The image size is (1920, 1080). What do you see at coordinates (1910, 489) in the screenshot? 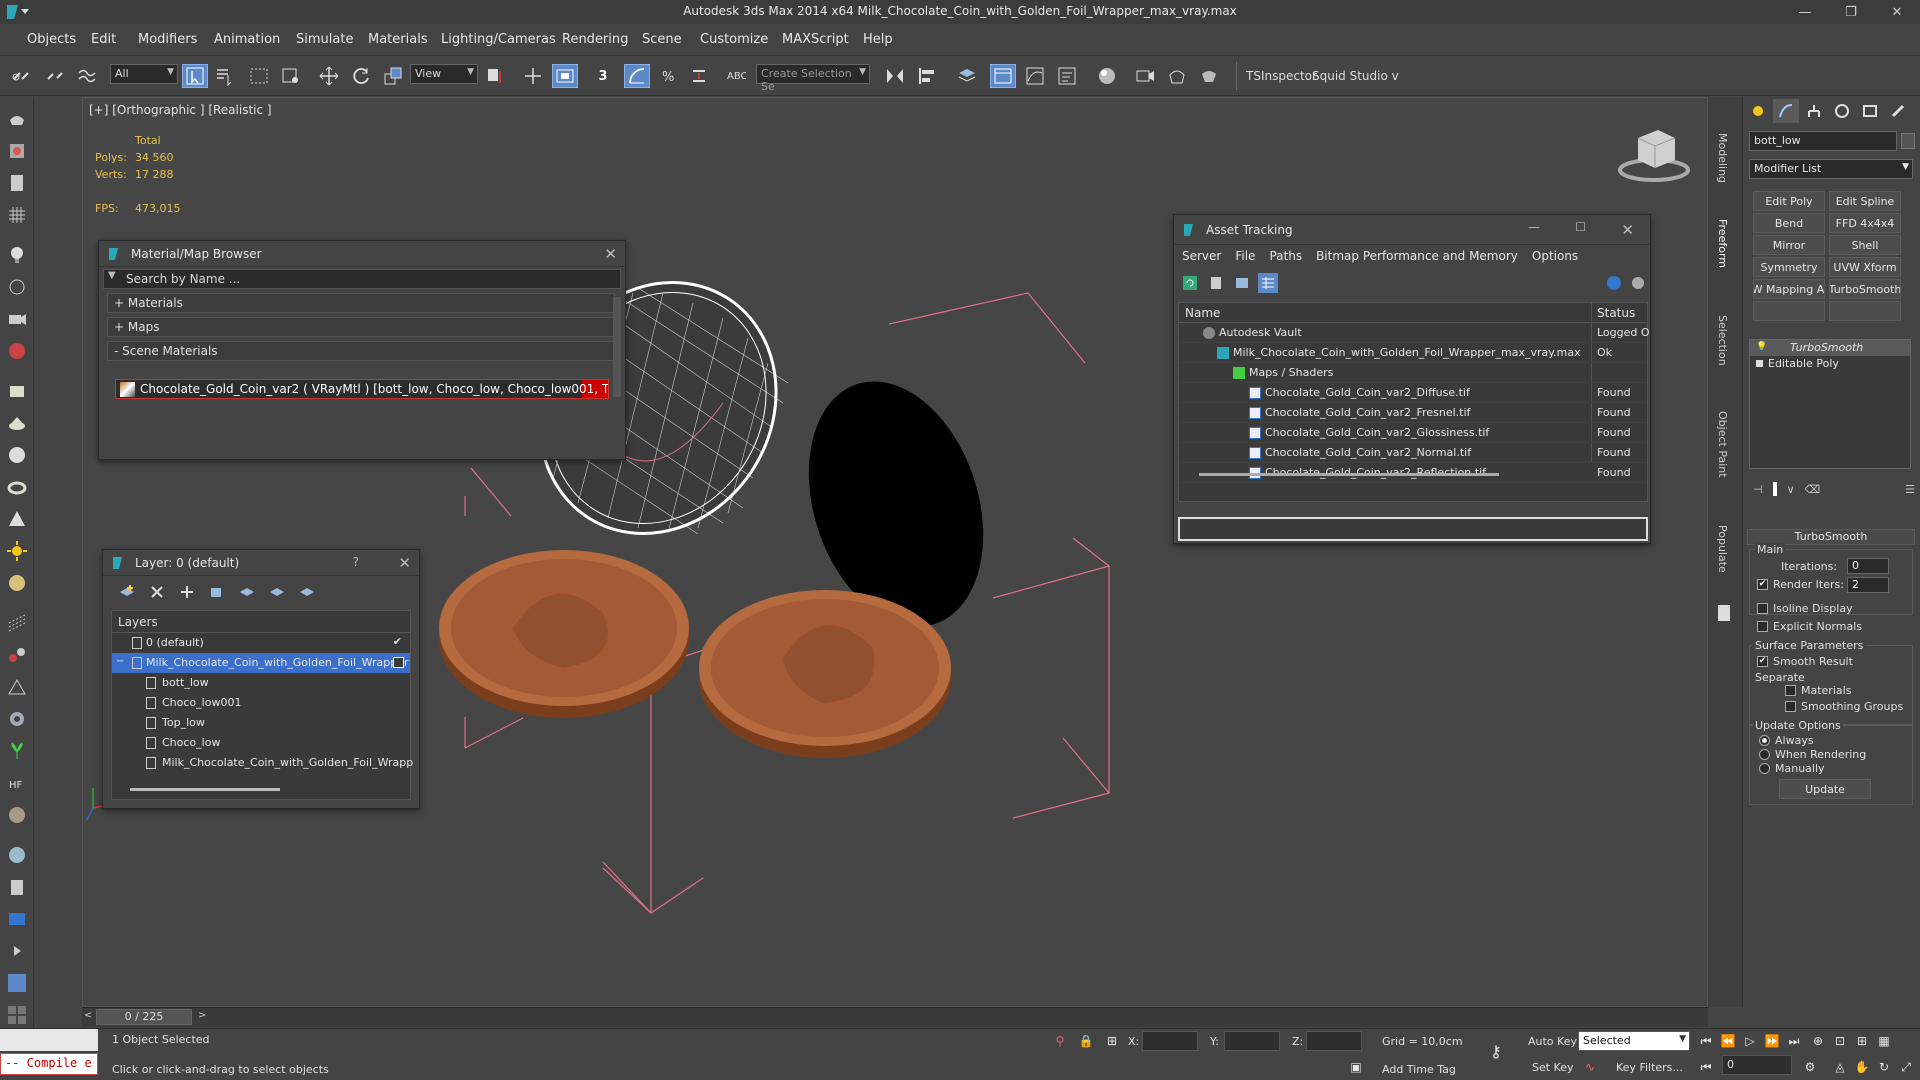
I see `configure-sets-icon: ☰` at bounding box center [1910, 489].